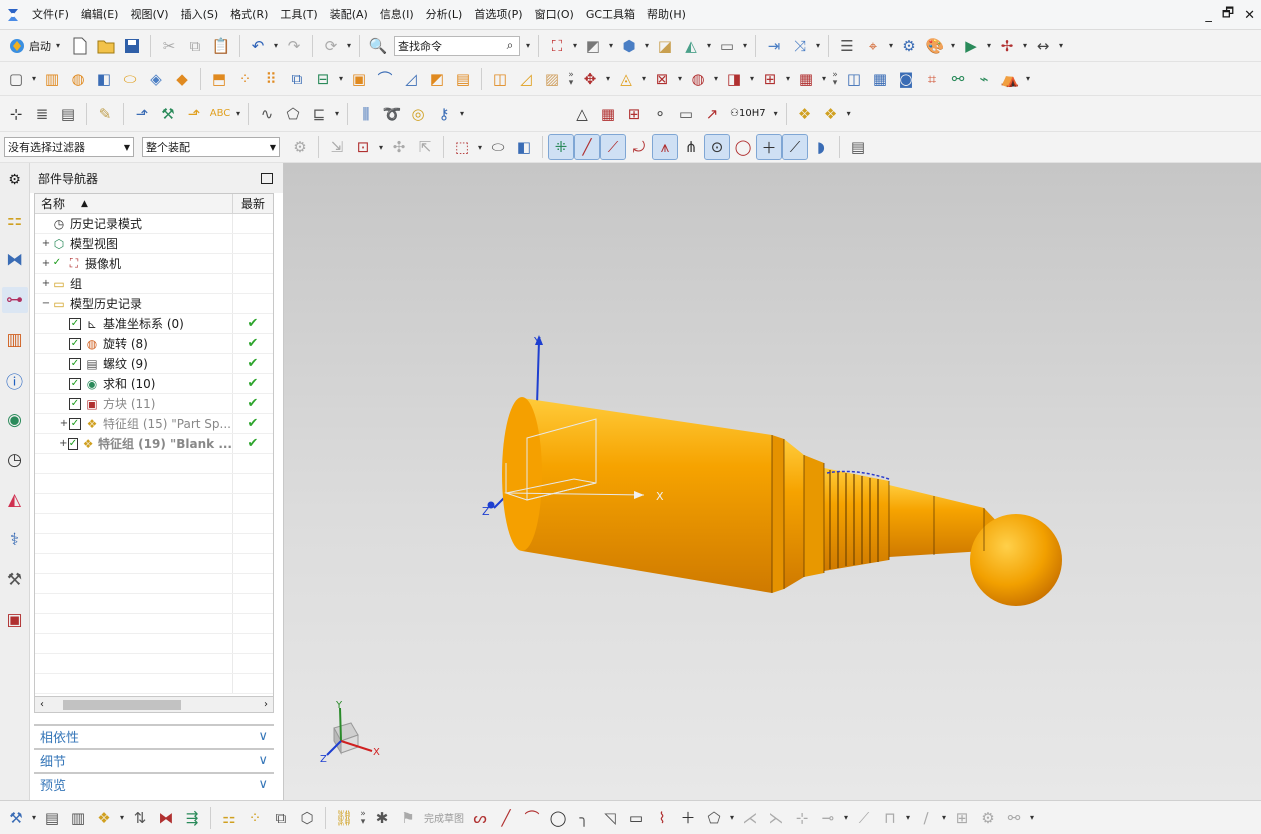 The height and width of the screenshot is (834, 1261). What do you see at coordinates (363, 147) in the screenshot?
I see `selection-intent-icon: ⊡` at bounding box center [363, 147].